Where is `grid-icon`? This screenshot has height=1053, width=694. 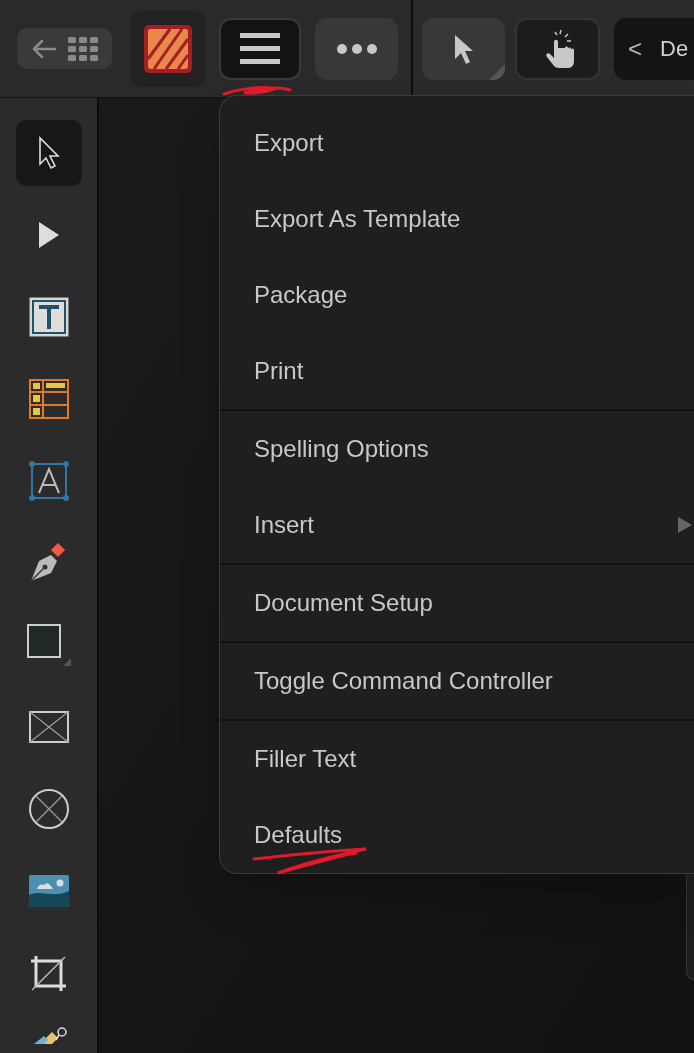
grid-icon is located at coordinates (83, 48).